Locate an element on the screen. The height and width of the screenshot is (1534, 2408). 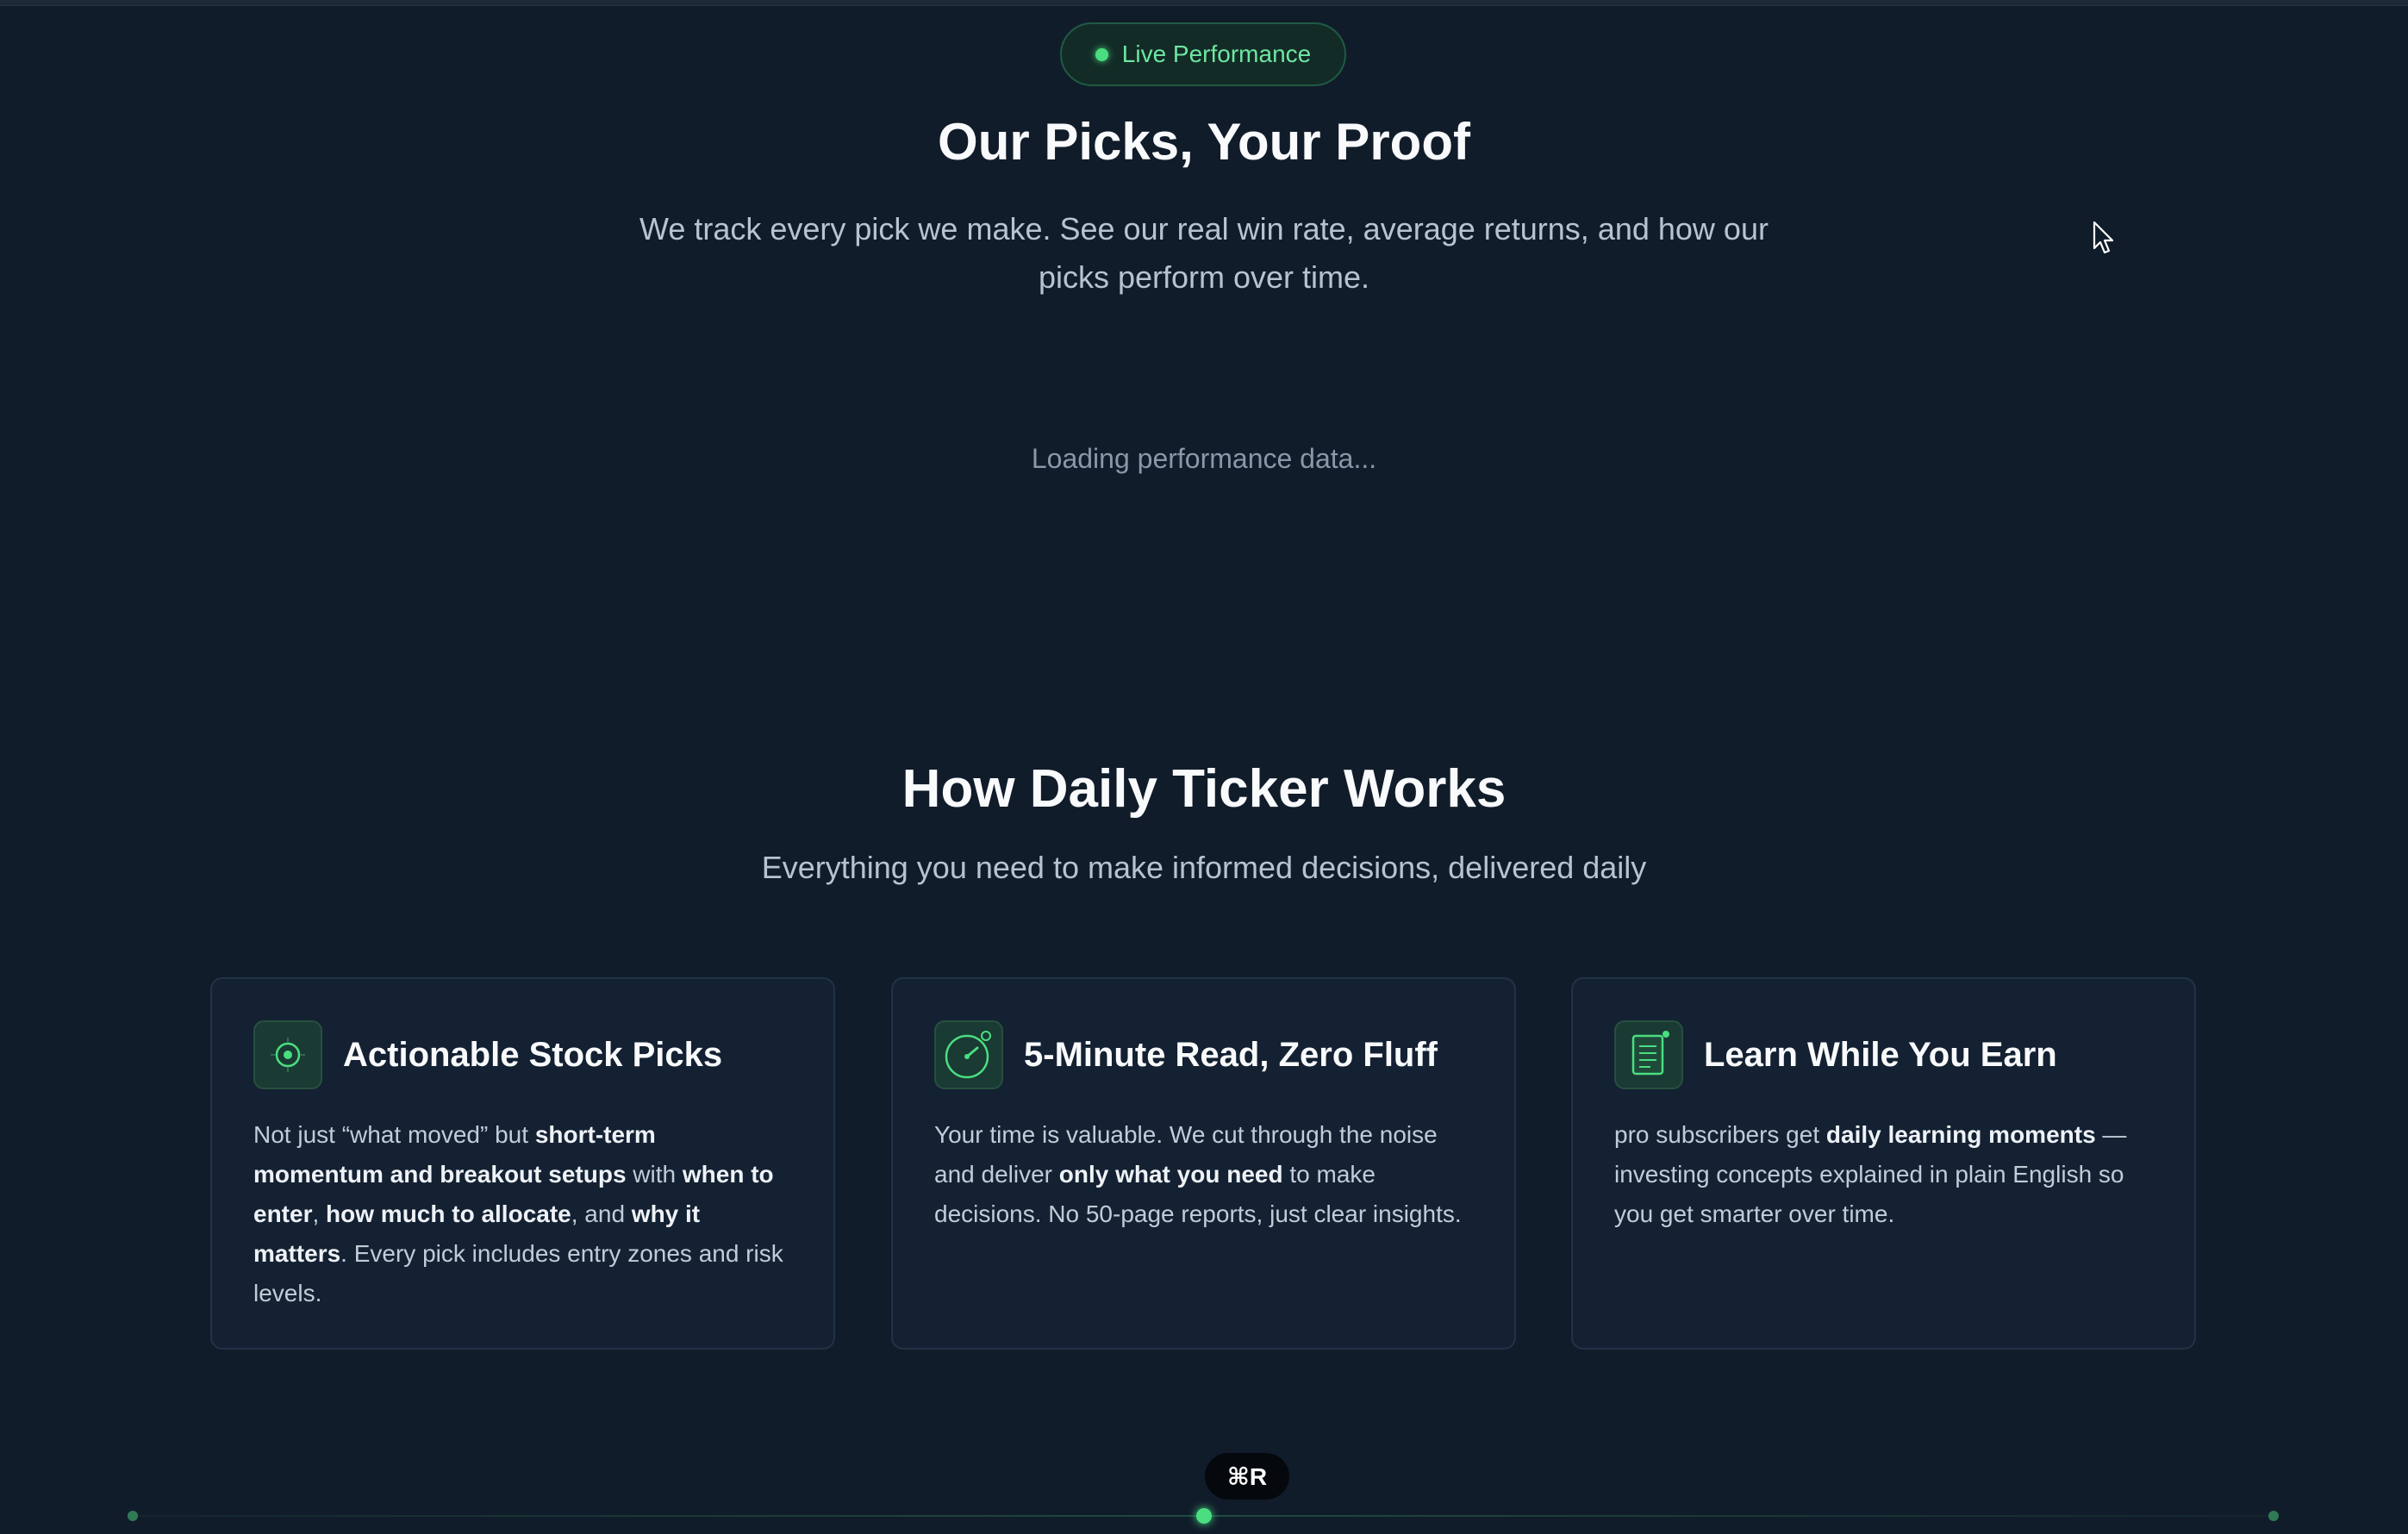
timeline-dot-active is located at coordinates (1204, 1516).